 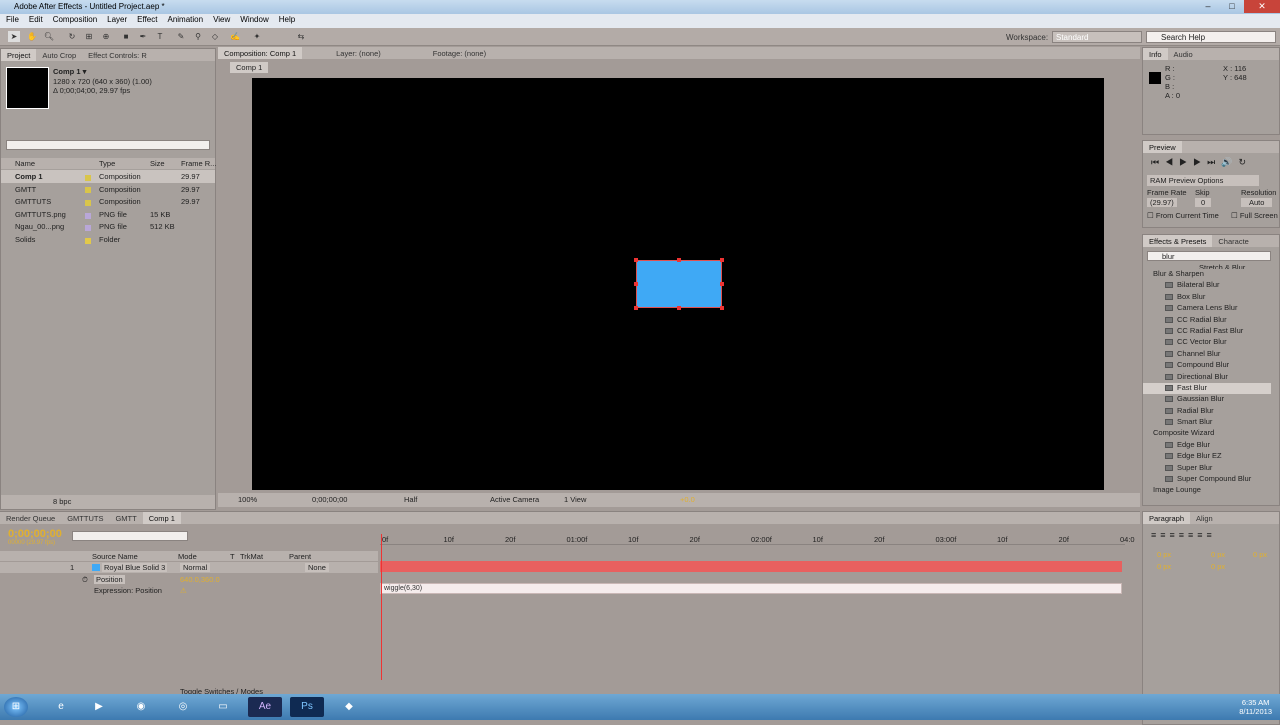 I want to click on menu-window: Window, so click(x=254, y=21).